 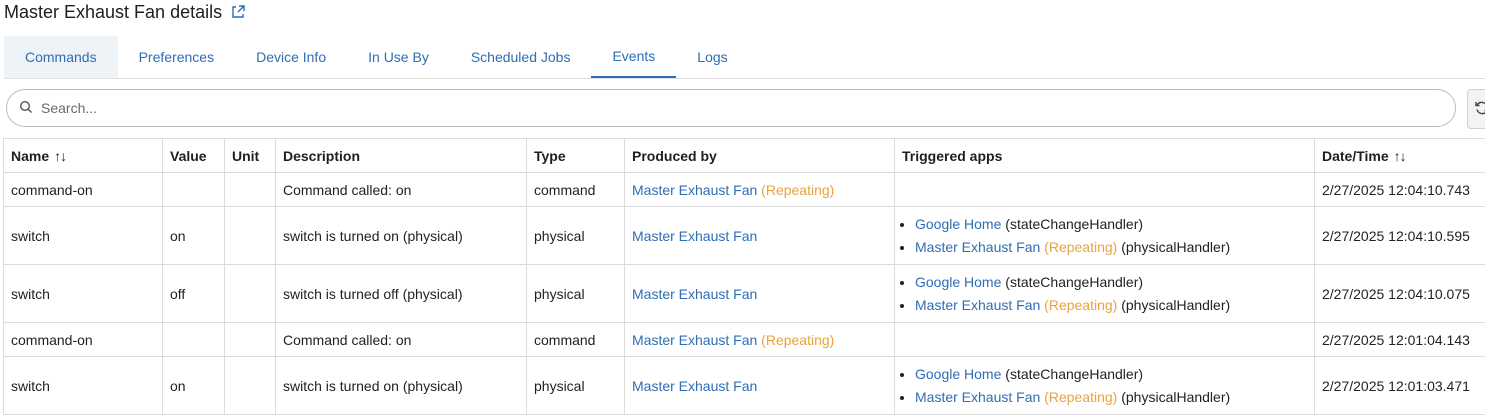 I want to click on page-title: Master Exhaust Fan details, so click(x=113, y=11).